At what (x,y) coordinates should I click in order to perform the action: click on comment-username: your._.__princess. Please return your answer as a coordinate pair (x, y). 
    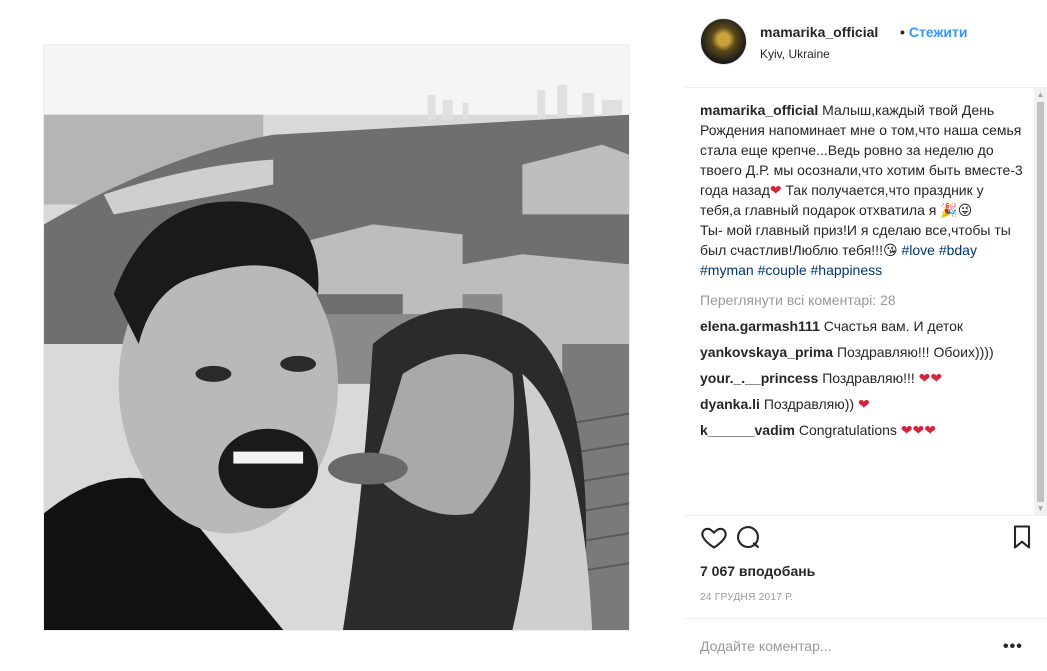
    Looking at the image, I should click on (759, 378).